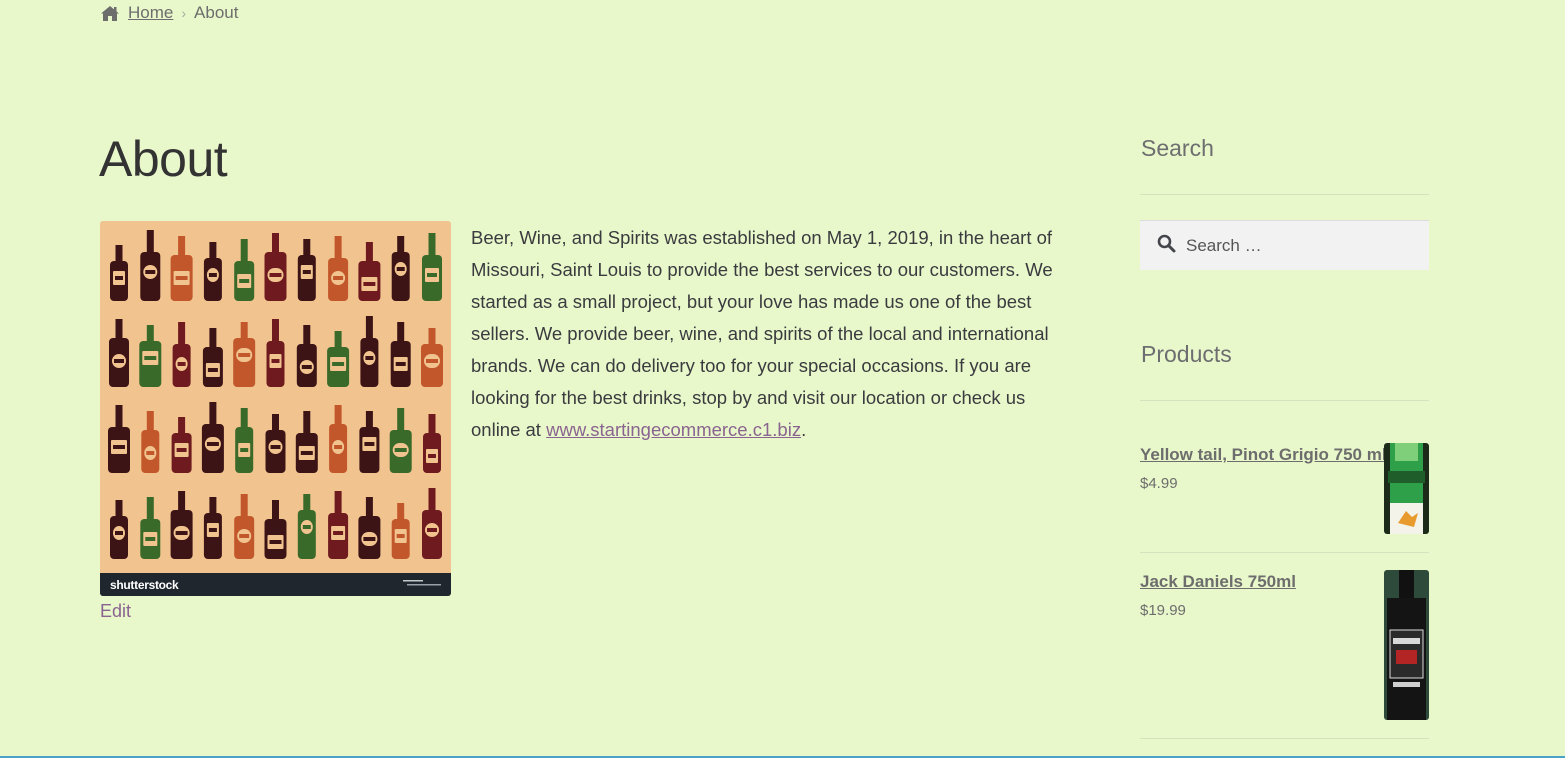 The width and height of the screenshot is (1565, 758). I want to click on product-item: Yellow tail, Pinot Grigio 750 ml $4.99, so click(1284, 489).